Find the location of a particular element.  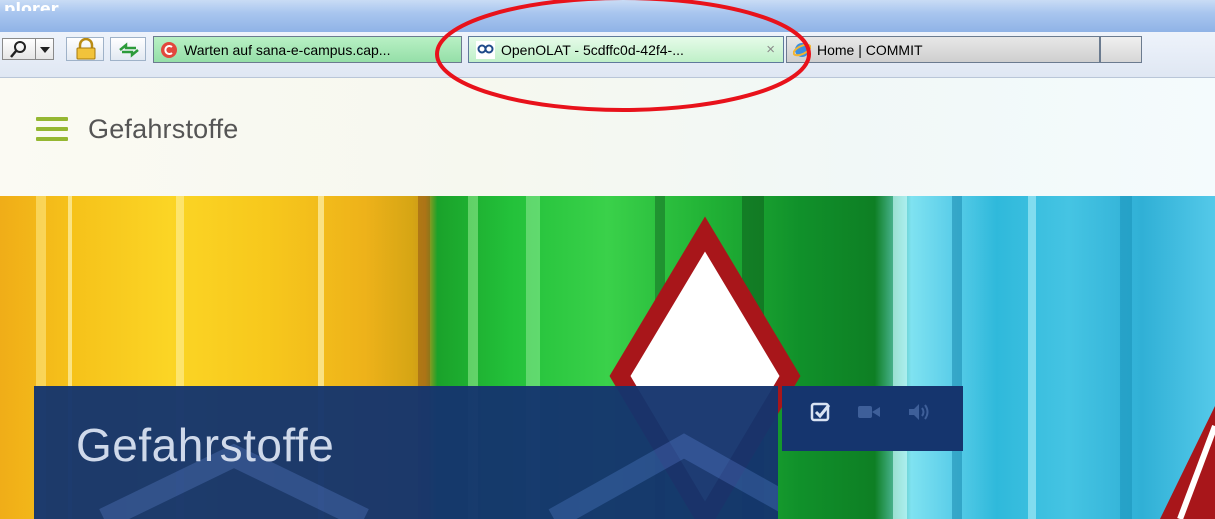

lock-icon is located at coordinates (86, 49).